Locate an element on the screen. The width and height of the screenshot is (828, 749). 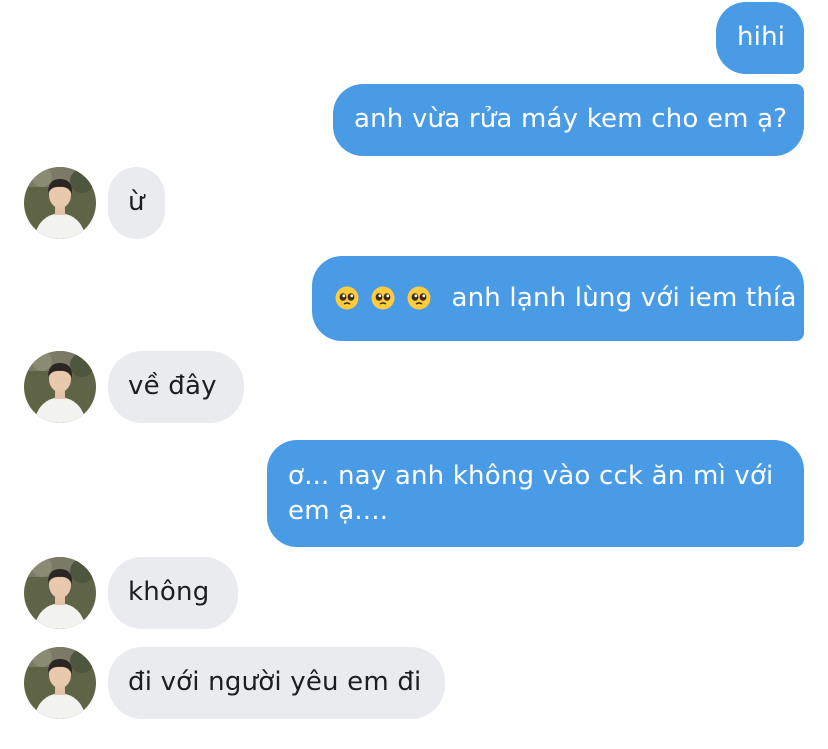
message-text: anh vừa rửa máy kem cho em ạ? is located at coordinates (571, 119).